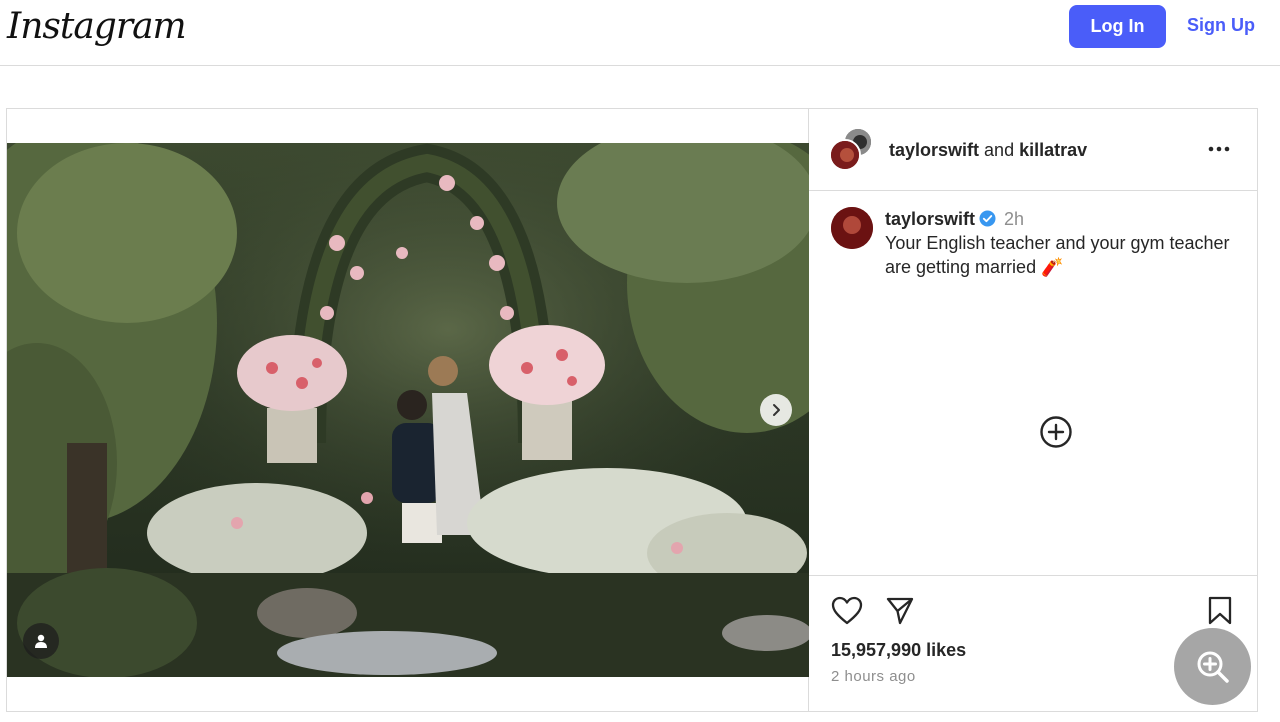 This screenshot has height=722, width=1280. I want to click on more-horizontal-icon, so click(1219, 149).